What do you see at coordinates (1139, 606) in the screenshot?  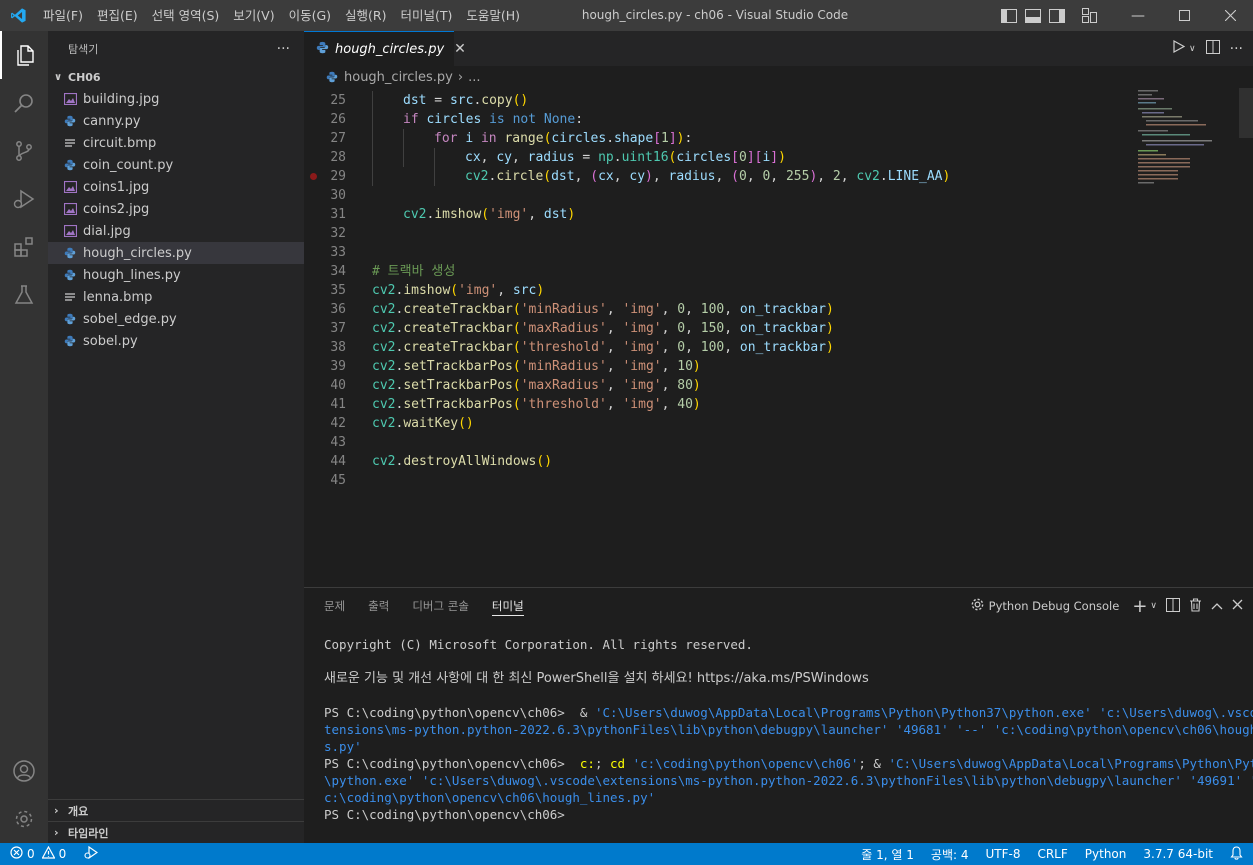 I see `new-terminal-icon: +` at bounding box center [1139, 606].